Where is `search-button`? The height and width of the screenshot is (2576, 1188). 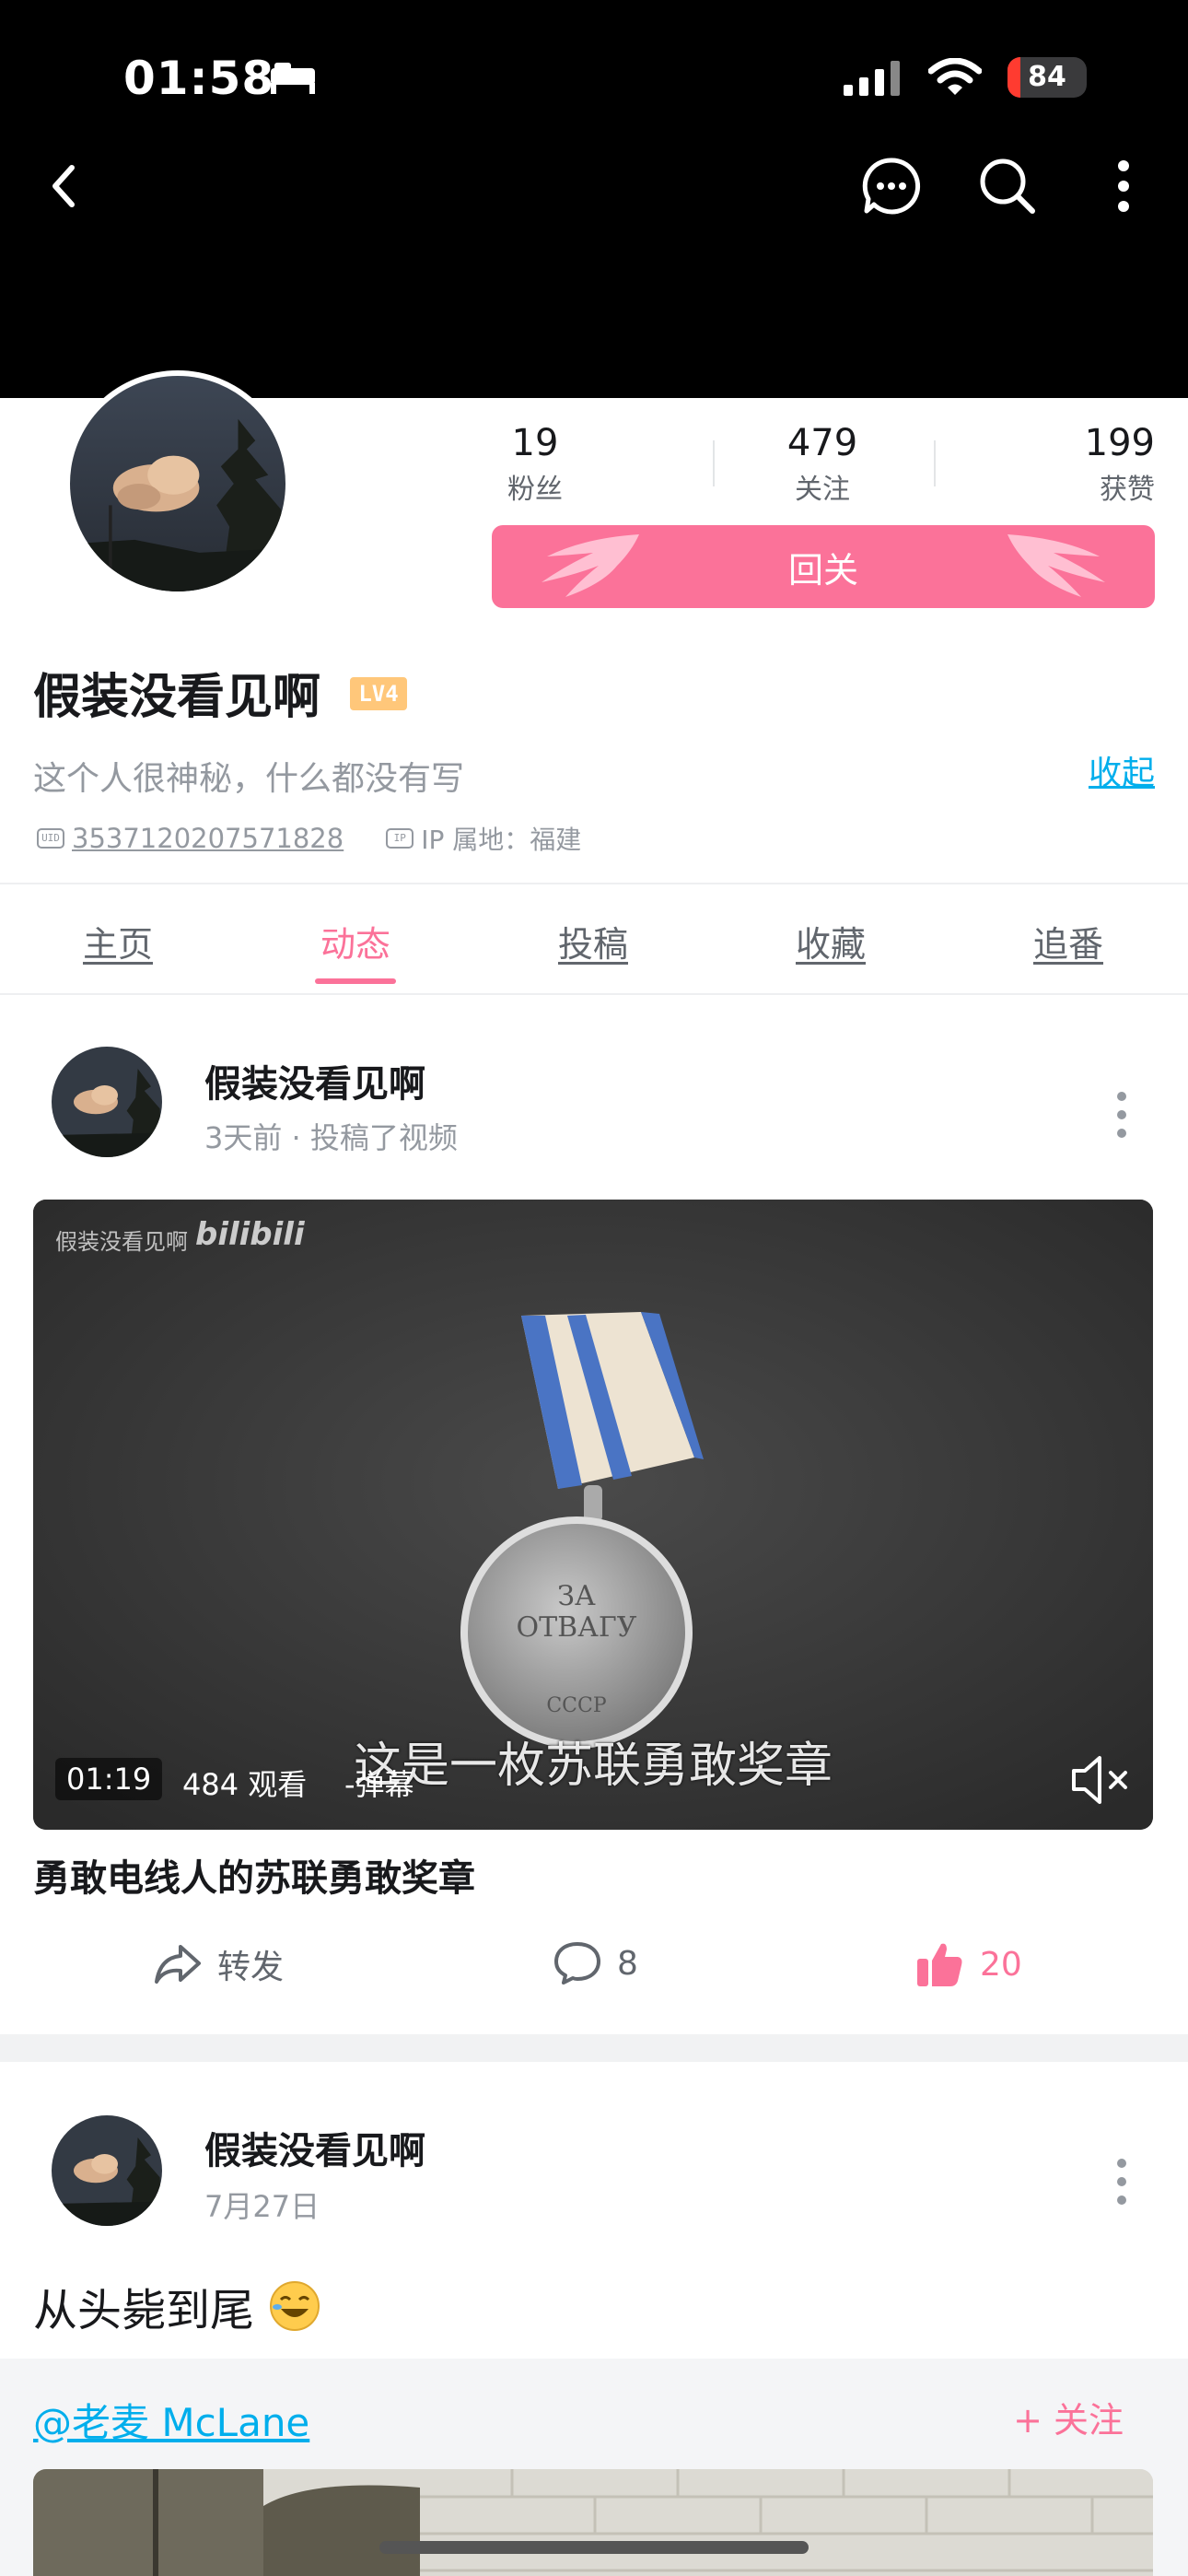 search-button is located at coordinates (1007, 186).